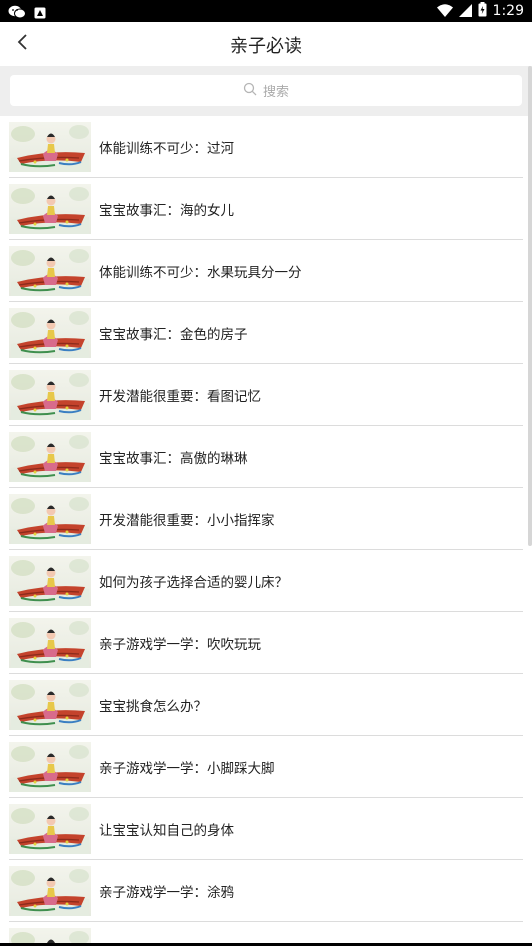 The width and height of the screenshot is (532, 946). What do you see at coordinates (180, 397) in the screenshot?
I see `article-title: 开发潜能很重要：看图记忆` at bounding box center [180, 397].